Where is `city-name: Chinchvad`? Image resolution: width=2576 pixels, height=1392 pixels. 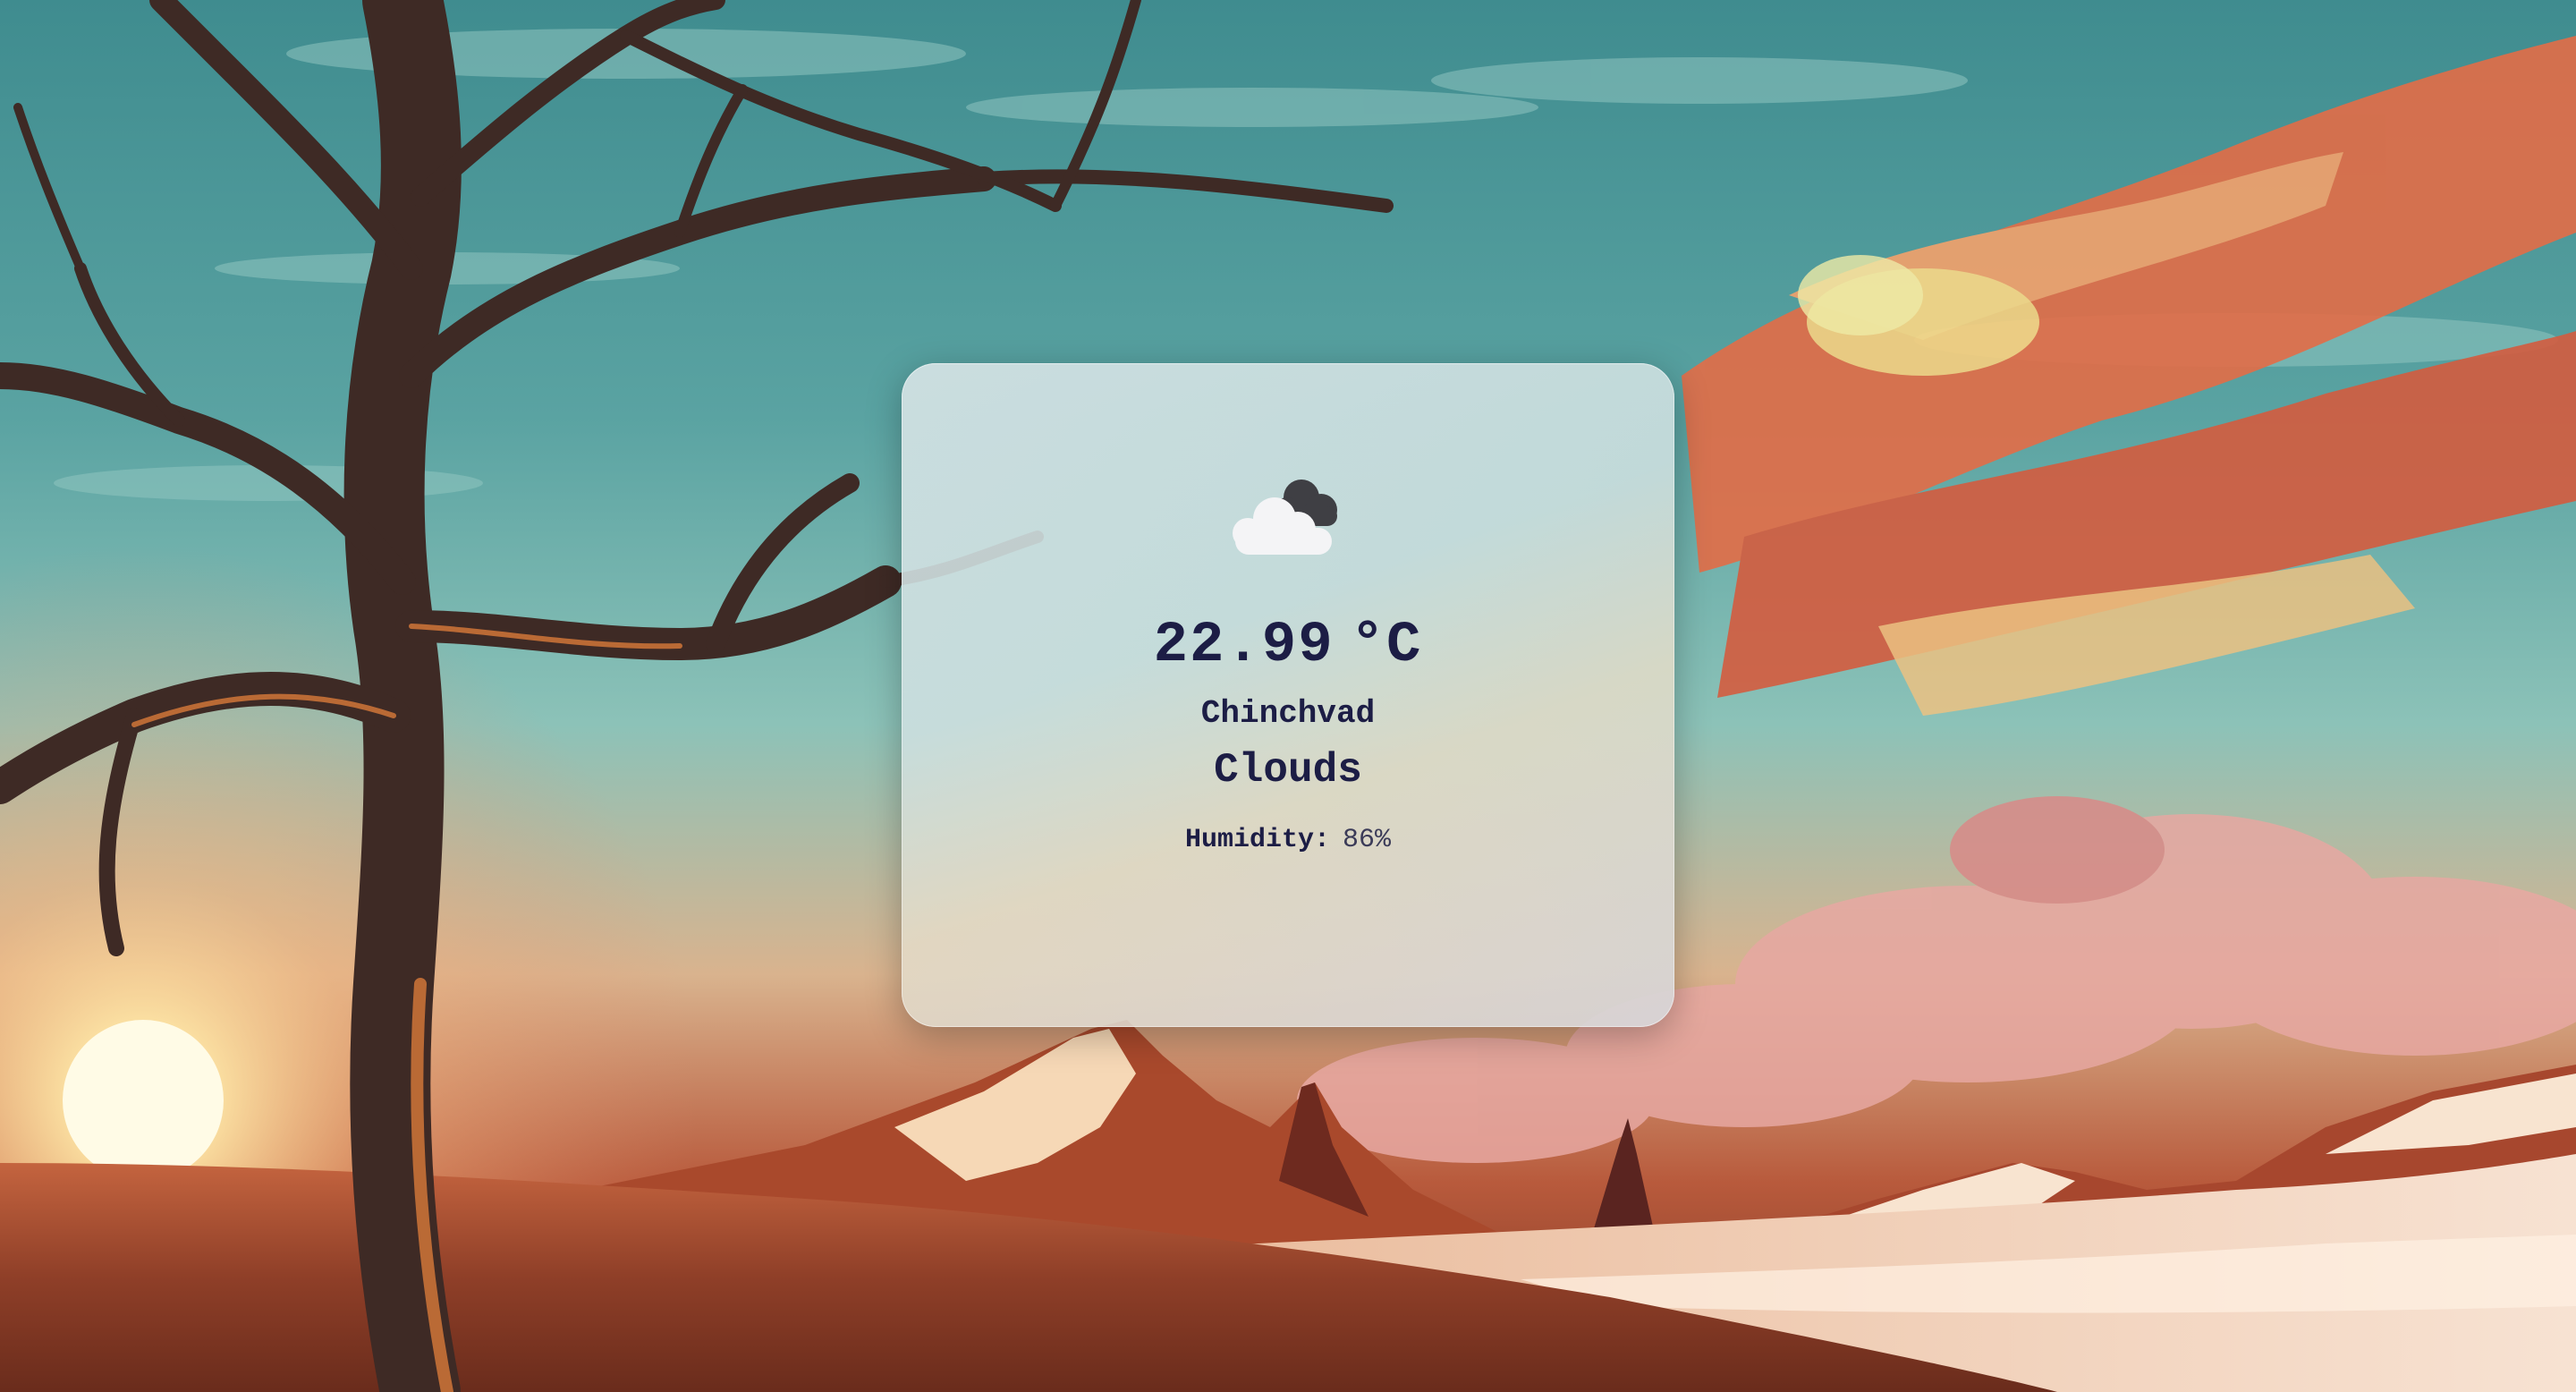 city-name: Chinchvad is located at coordinates (1288, 713).